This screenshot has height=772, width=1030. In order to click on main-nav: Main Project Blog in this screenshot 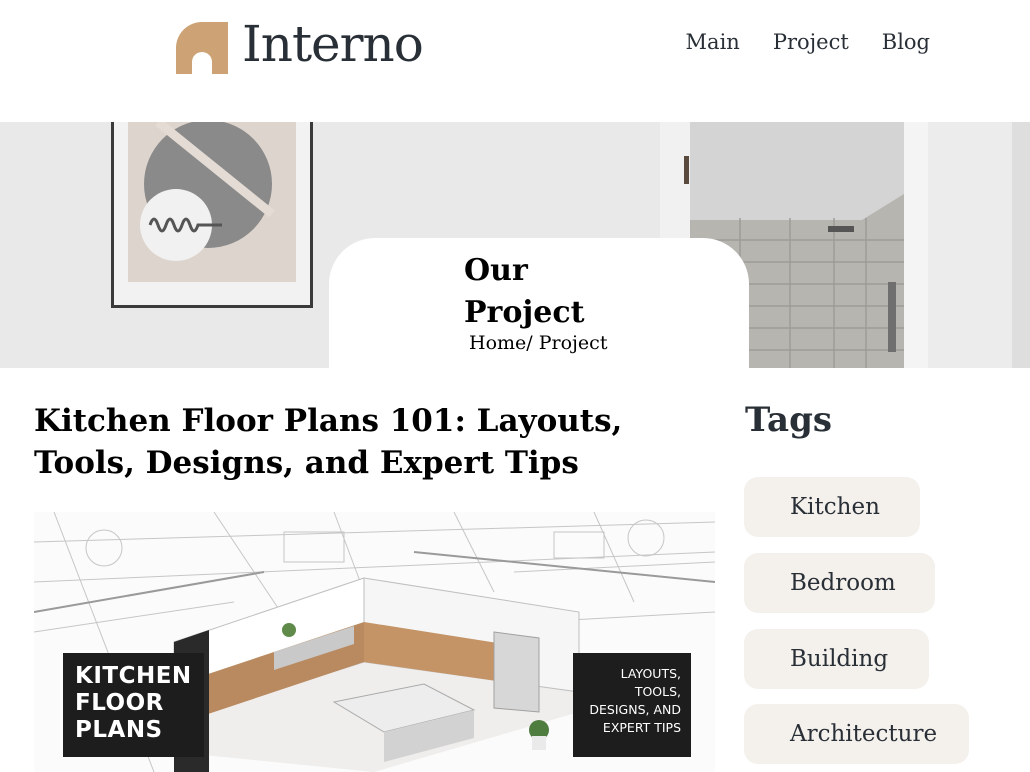, I will do `click(808, 42)`.